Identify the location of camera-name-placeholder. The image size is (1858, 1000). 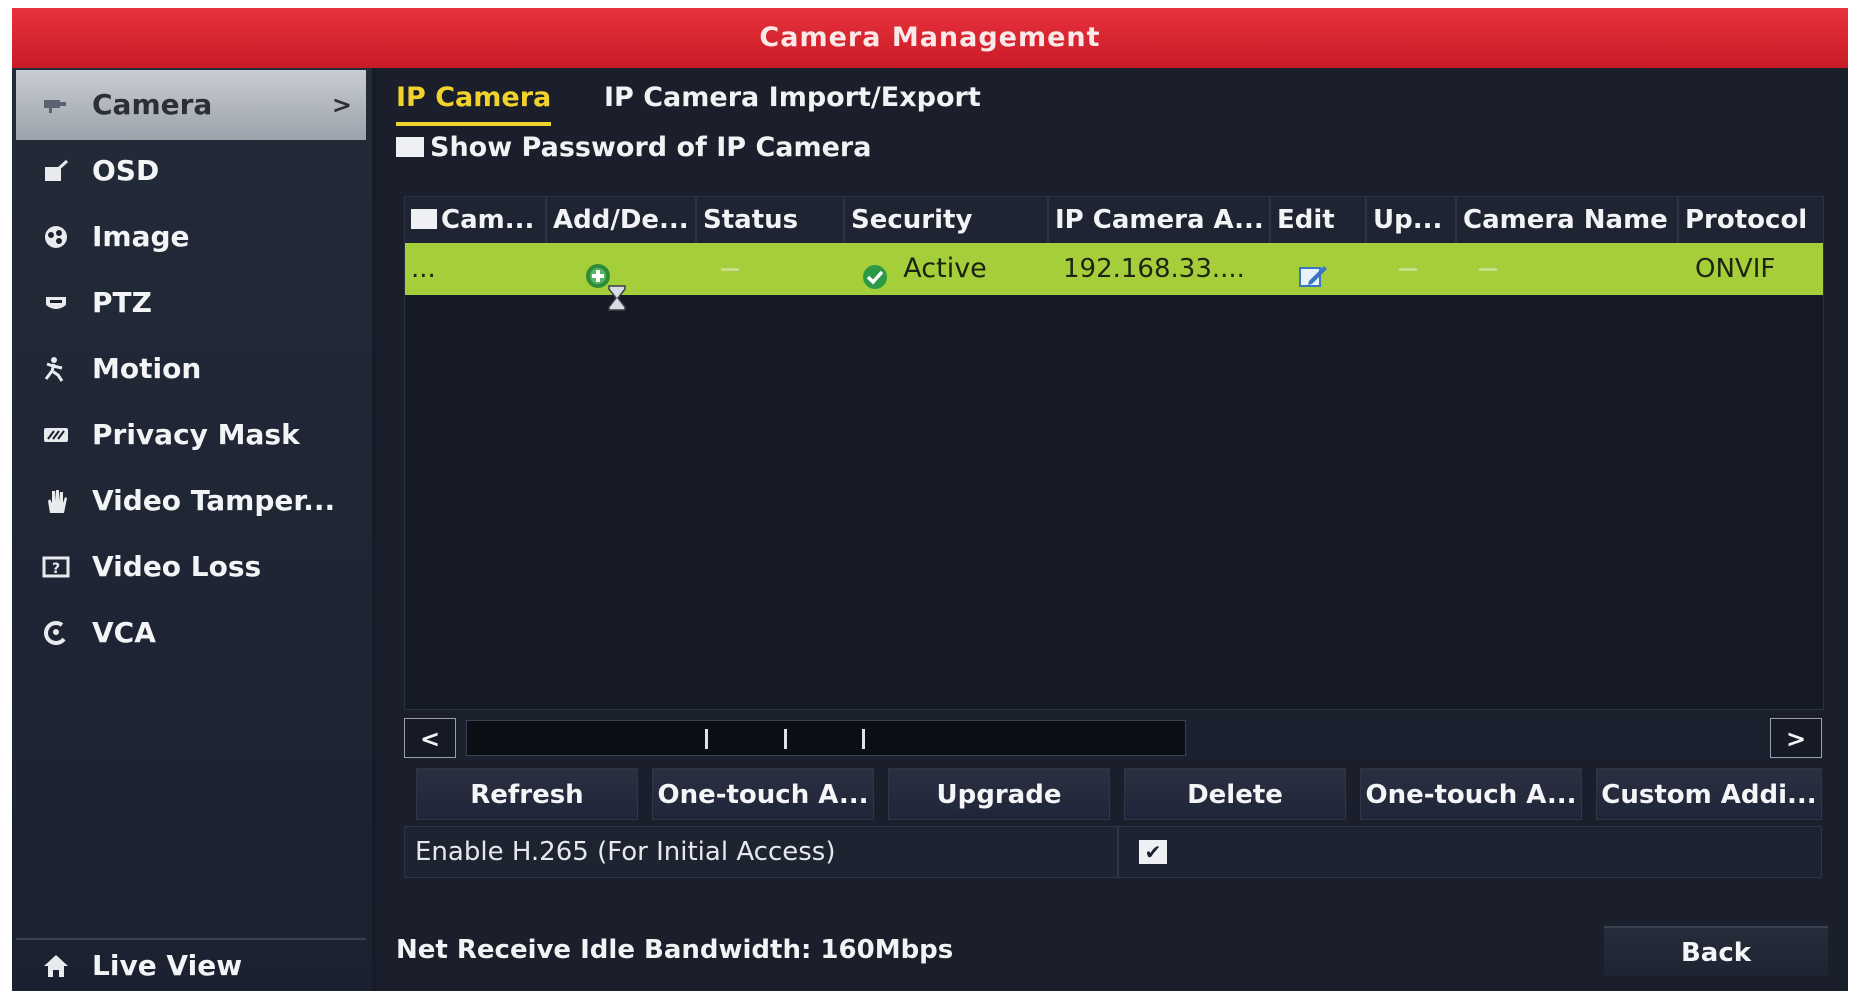
(1488, 269).